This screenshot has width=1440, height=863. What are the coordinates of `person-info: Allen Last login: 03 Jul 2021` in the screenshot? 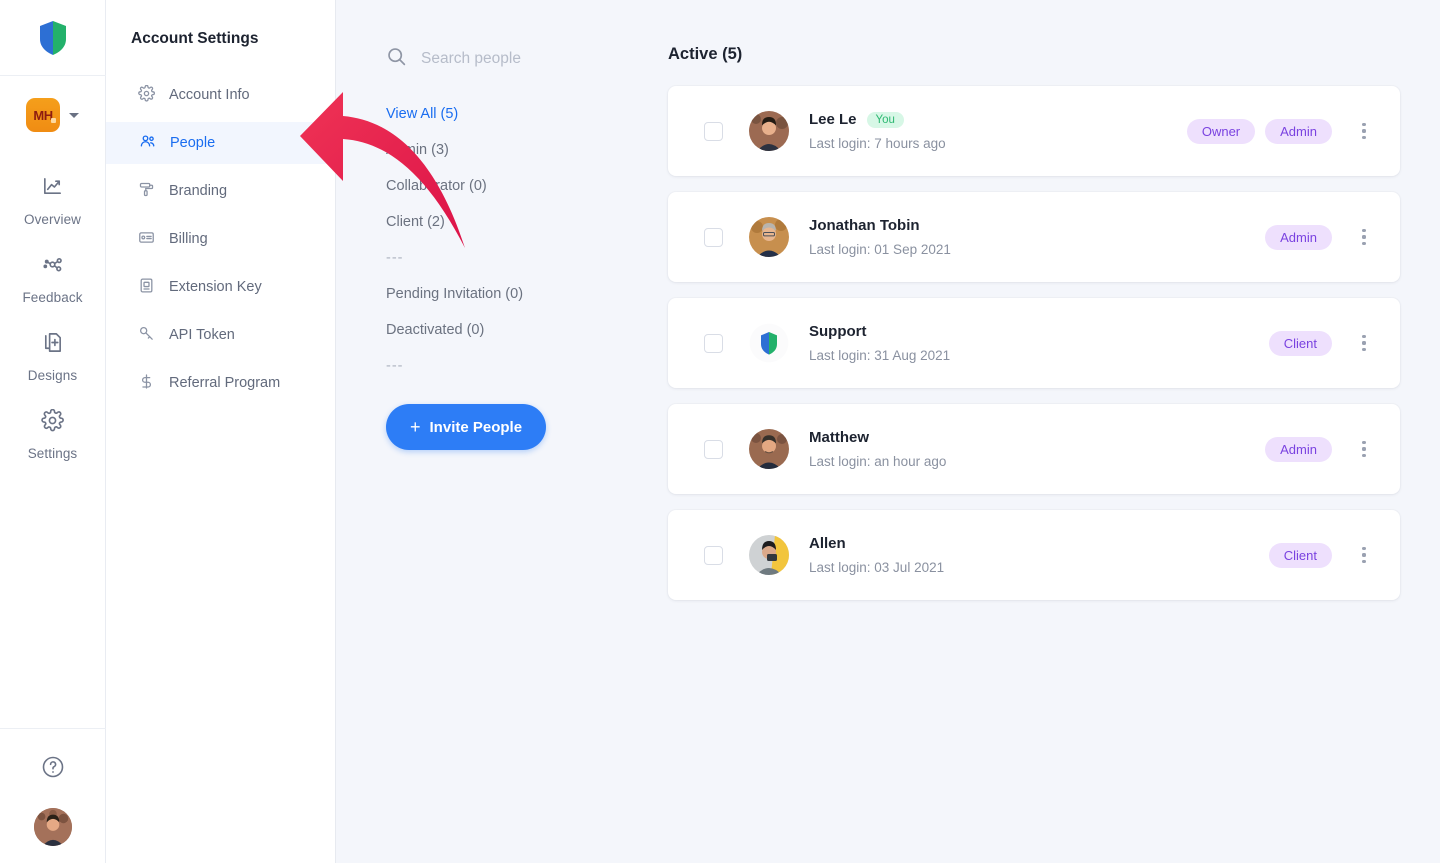 It's located at (1039, 555).